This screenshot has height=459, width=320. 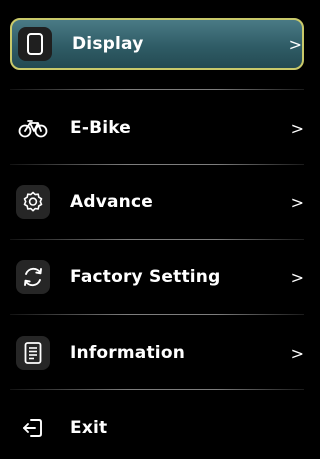 I want to click on menu-item-factory-setting: Factory Setting >, so click(x=157, y=277).